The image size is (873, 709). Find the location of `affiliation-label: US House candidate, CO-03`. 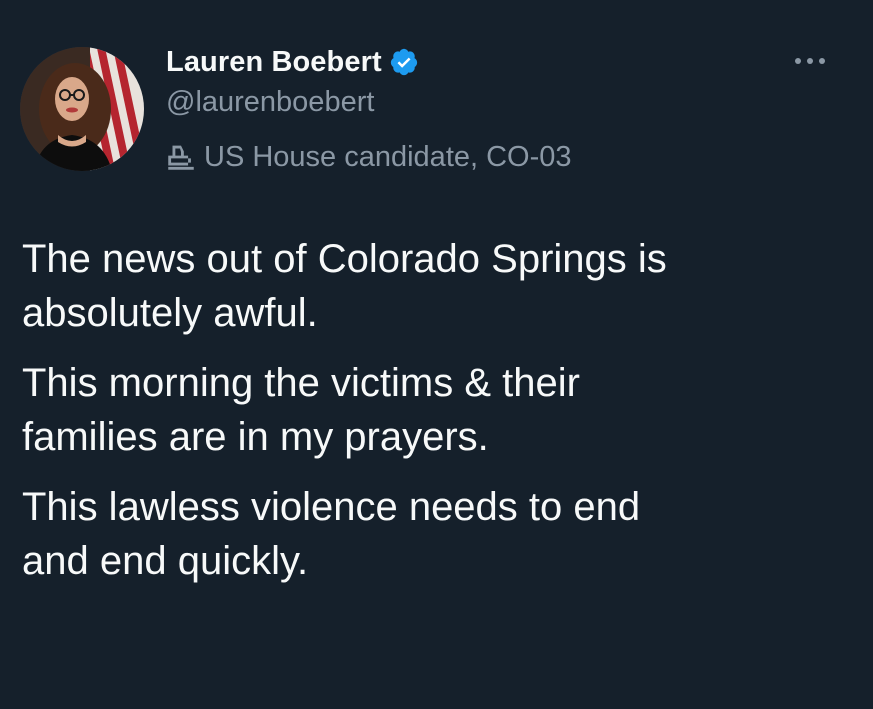

affiliation-label: US House candidate, CO-03 is located at coordinates (368, 157).